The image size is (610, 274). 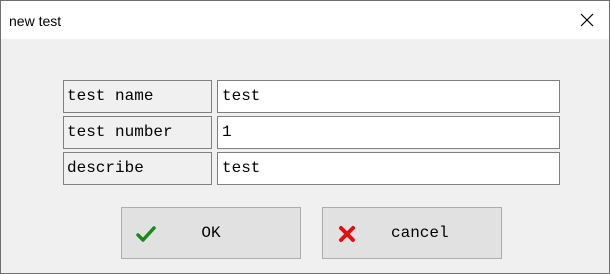 I want to click on test-name-label: test name, so click(x=137, y=96).